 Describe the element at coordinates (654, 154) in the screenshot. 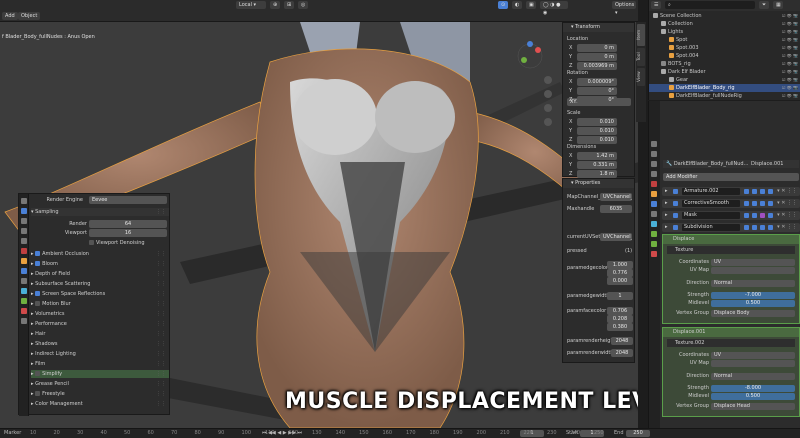

I see `props-render-icon` at that location.